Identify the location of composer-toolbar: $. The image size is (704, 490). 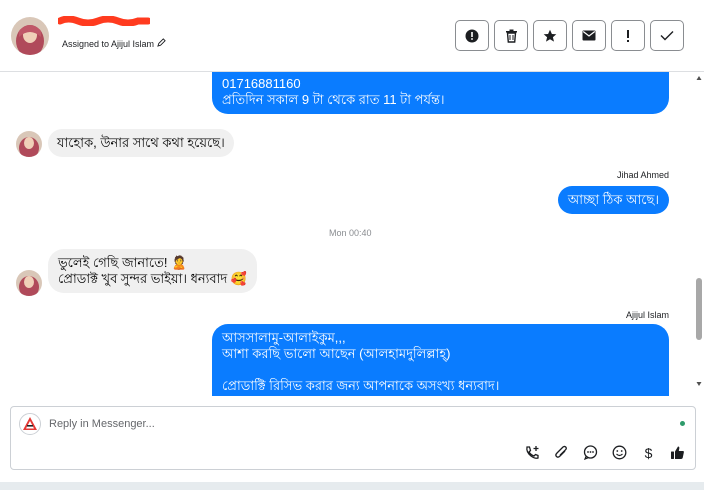
(605, 452).